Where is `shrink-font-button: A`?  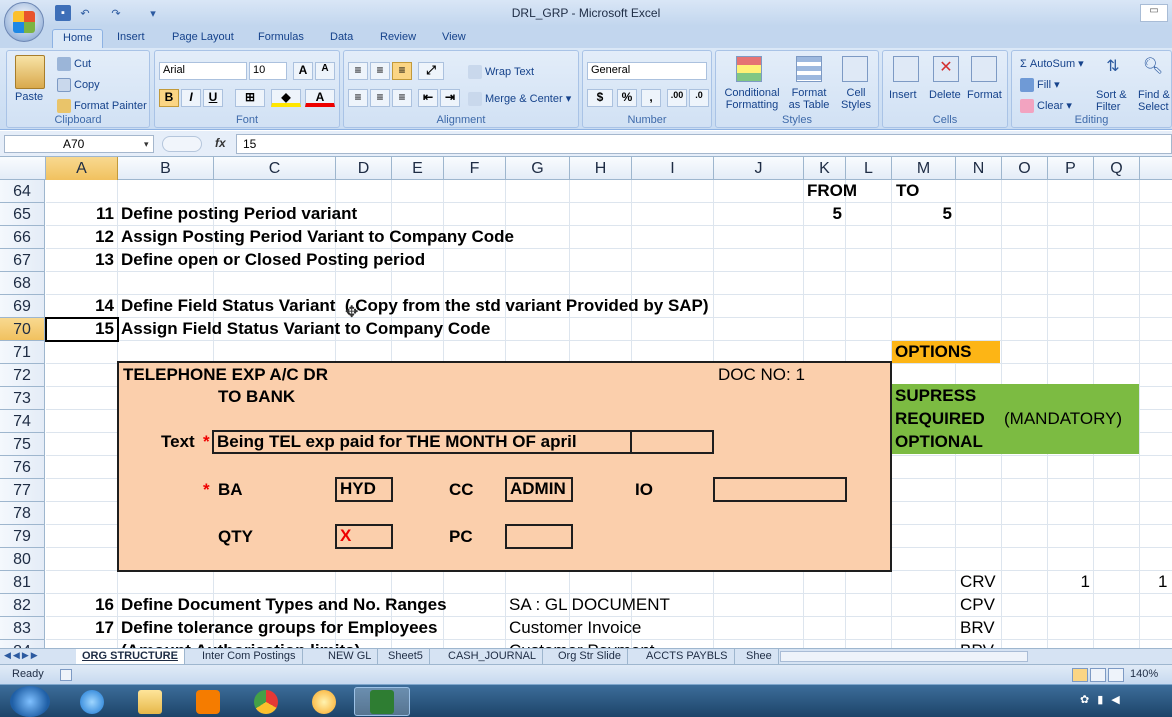
shrink-font-button: A is located at coordinates (325, 71).